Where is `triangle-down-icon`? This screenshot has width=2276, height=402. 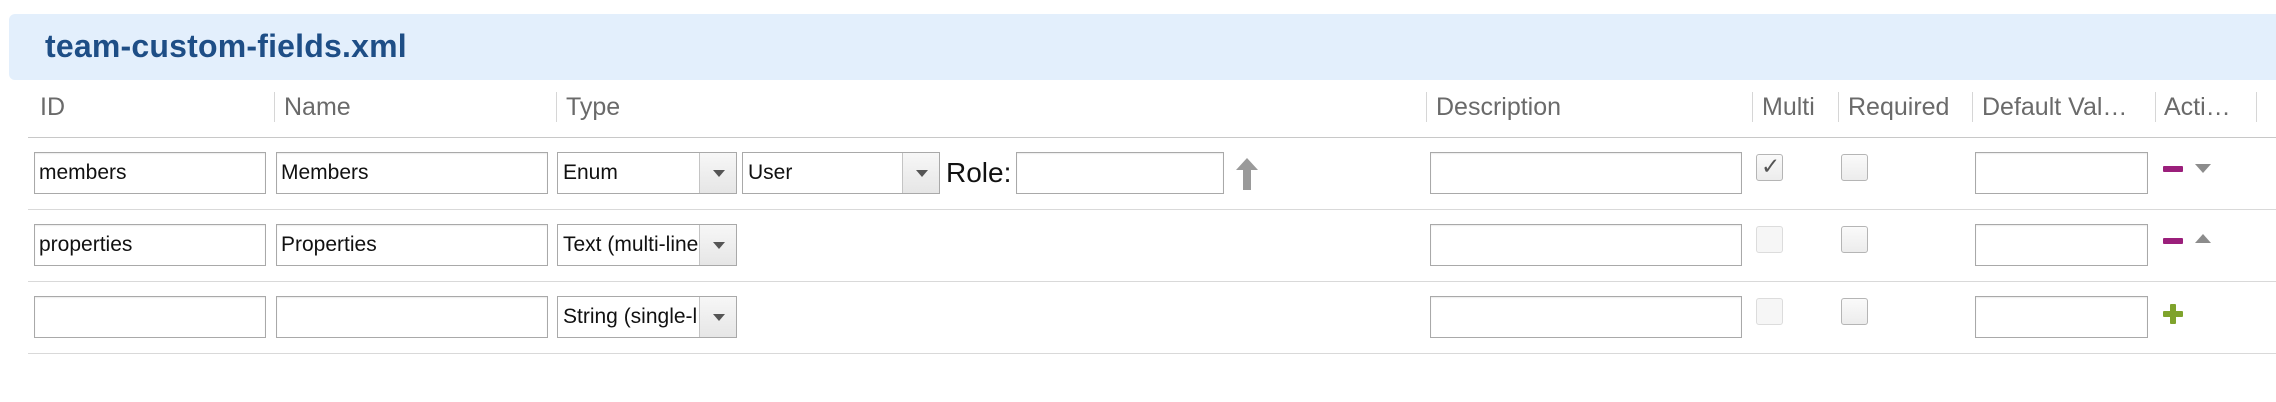
triangle-down-icon is located at coordinates (2203, 168).